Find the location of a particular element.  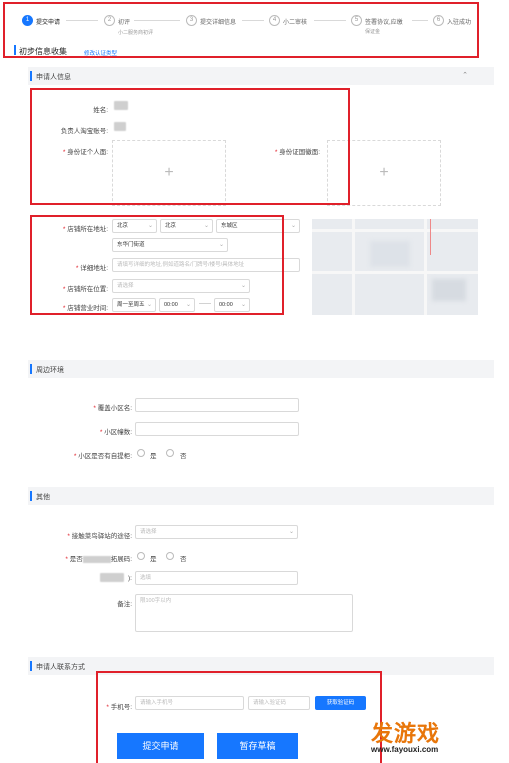

store-map is located at coordinates (395, 267).